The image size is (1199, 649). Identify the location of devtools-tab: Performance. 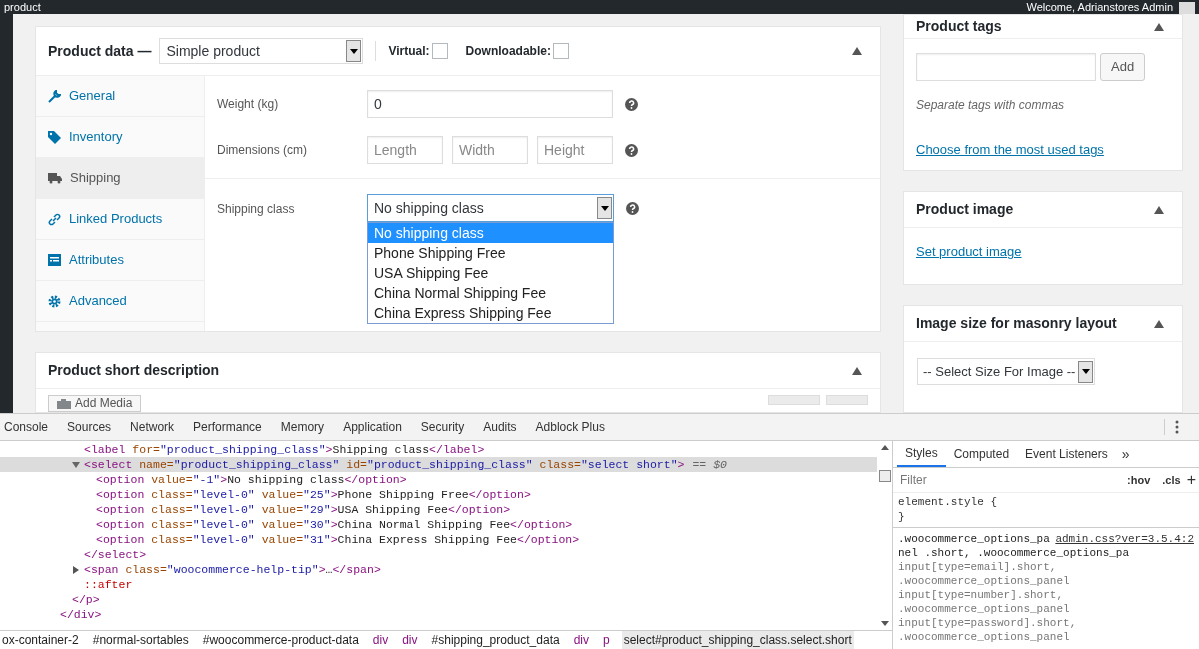
(227, 427).